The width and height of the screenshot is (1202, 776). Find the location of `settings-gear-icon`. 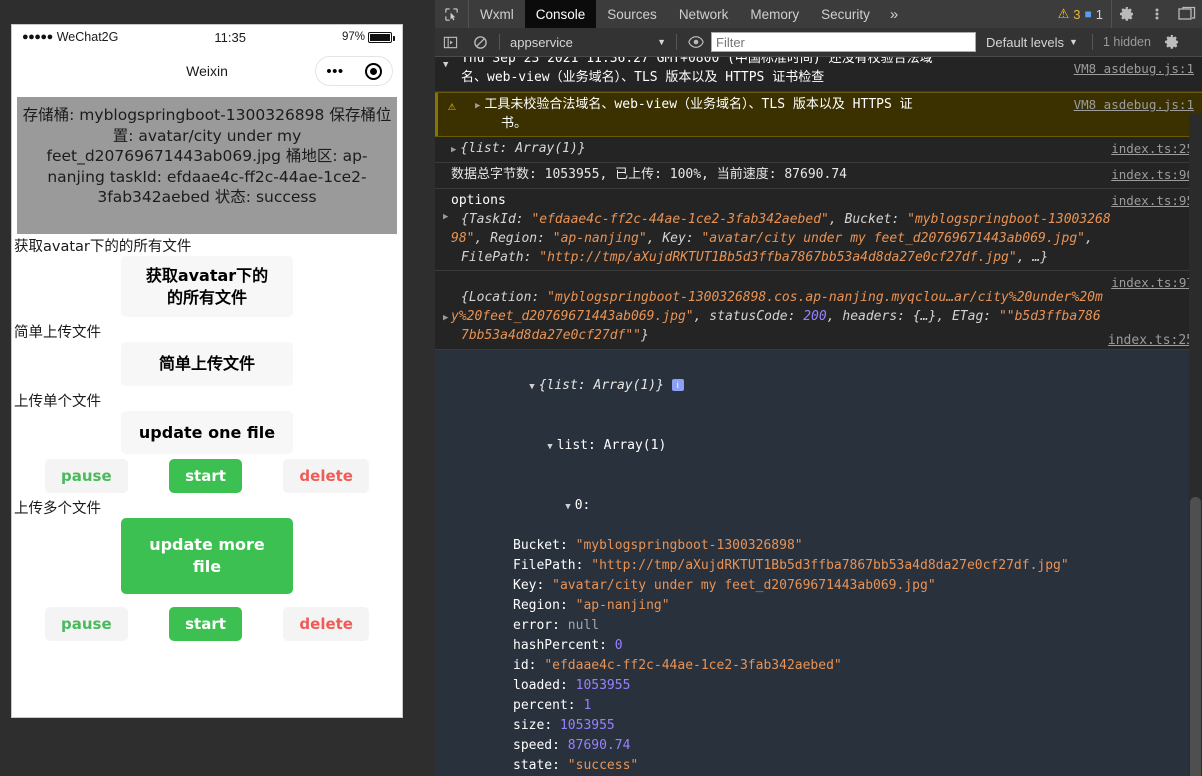

settings-gear-icon is located at coordinates (1127, 14).